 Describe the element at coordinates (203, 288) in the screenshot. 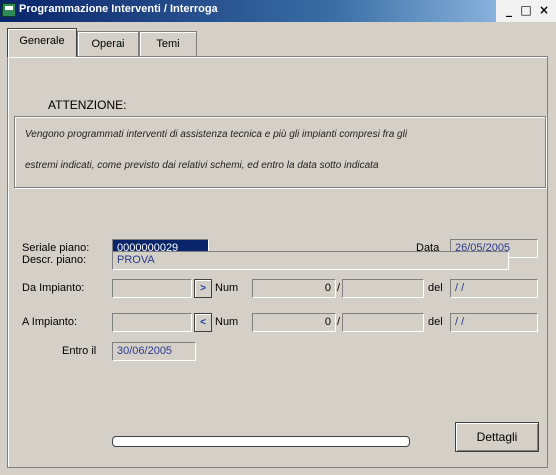

I see `da-impianto-lookup-button: >` at that location.